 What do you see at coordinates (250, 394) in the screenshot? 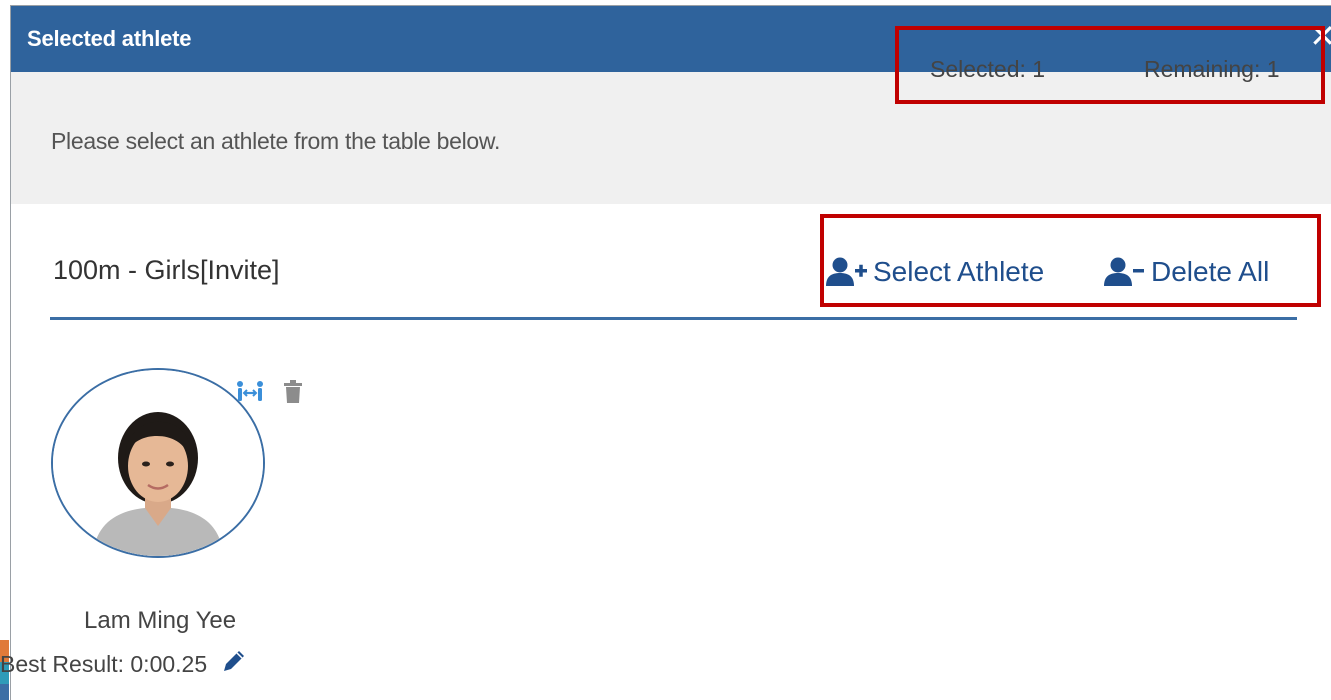
I see `swap-icon` at bounding box center [250, 394].